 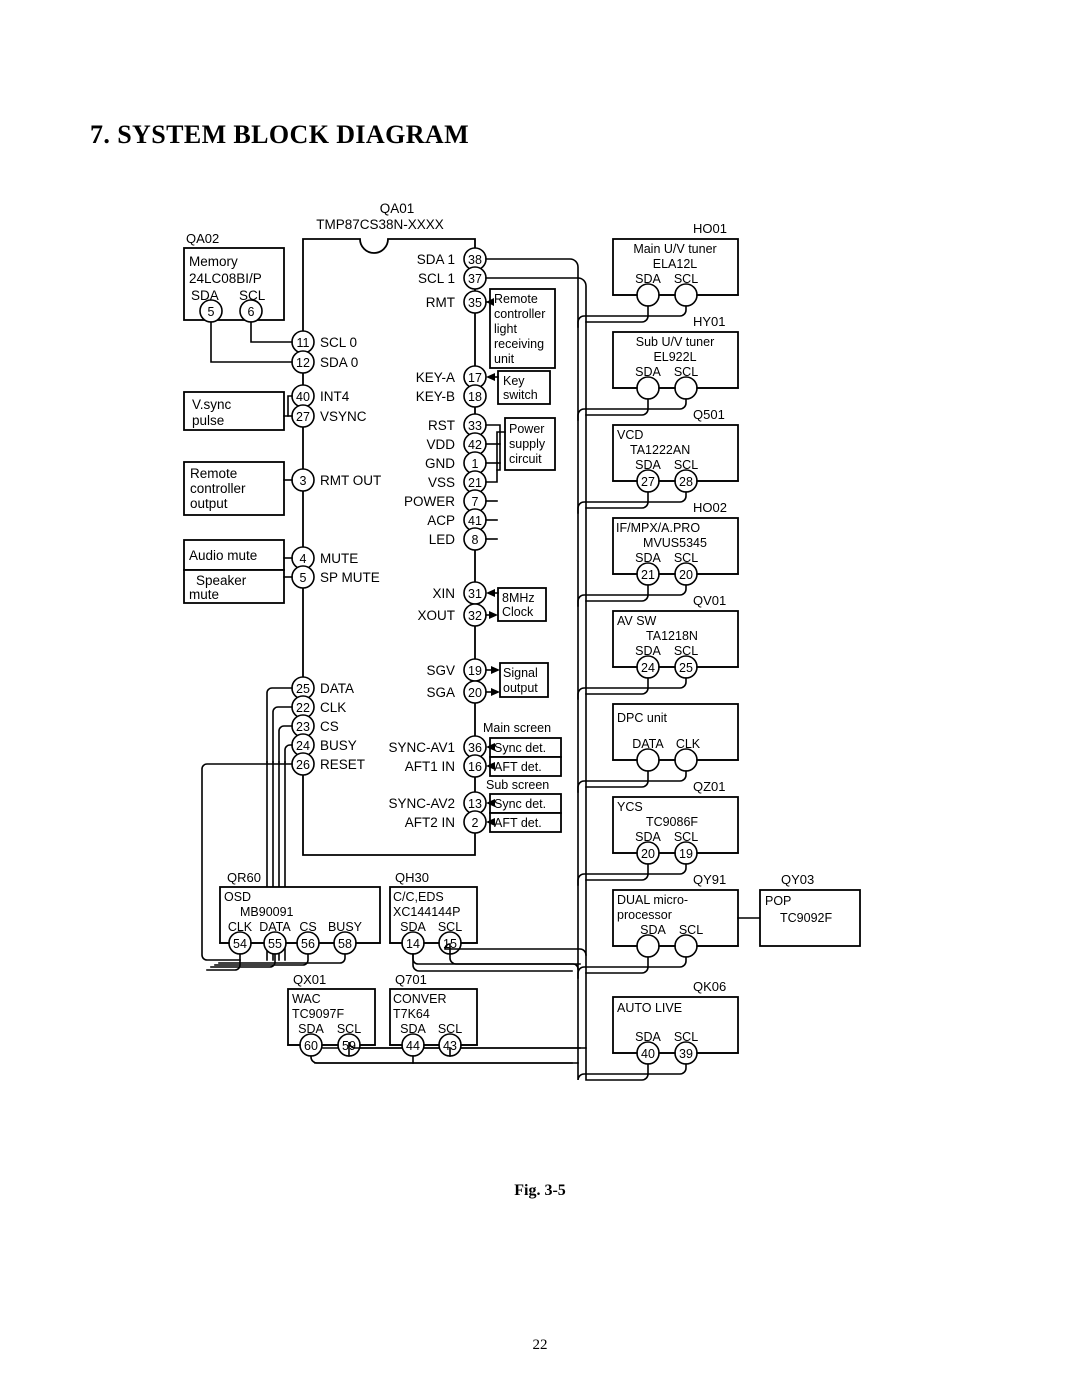 What do you see at coordinates (525, 459) in the screenshot?
I see `power-line-3: circuit` at bounding box center [525, 459].